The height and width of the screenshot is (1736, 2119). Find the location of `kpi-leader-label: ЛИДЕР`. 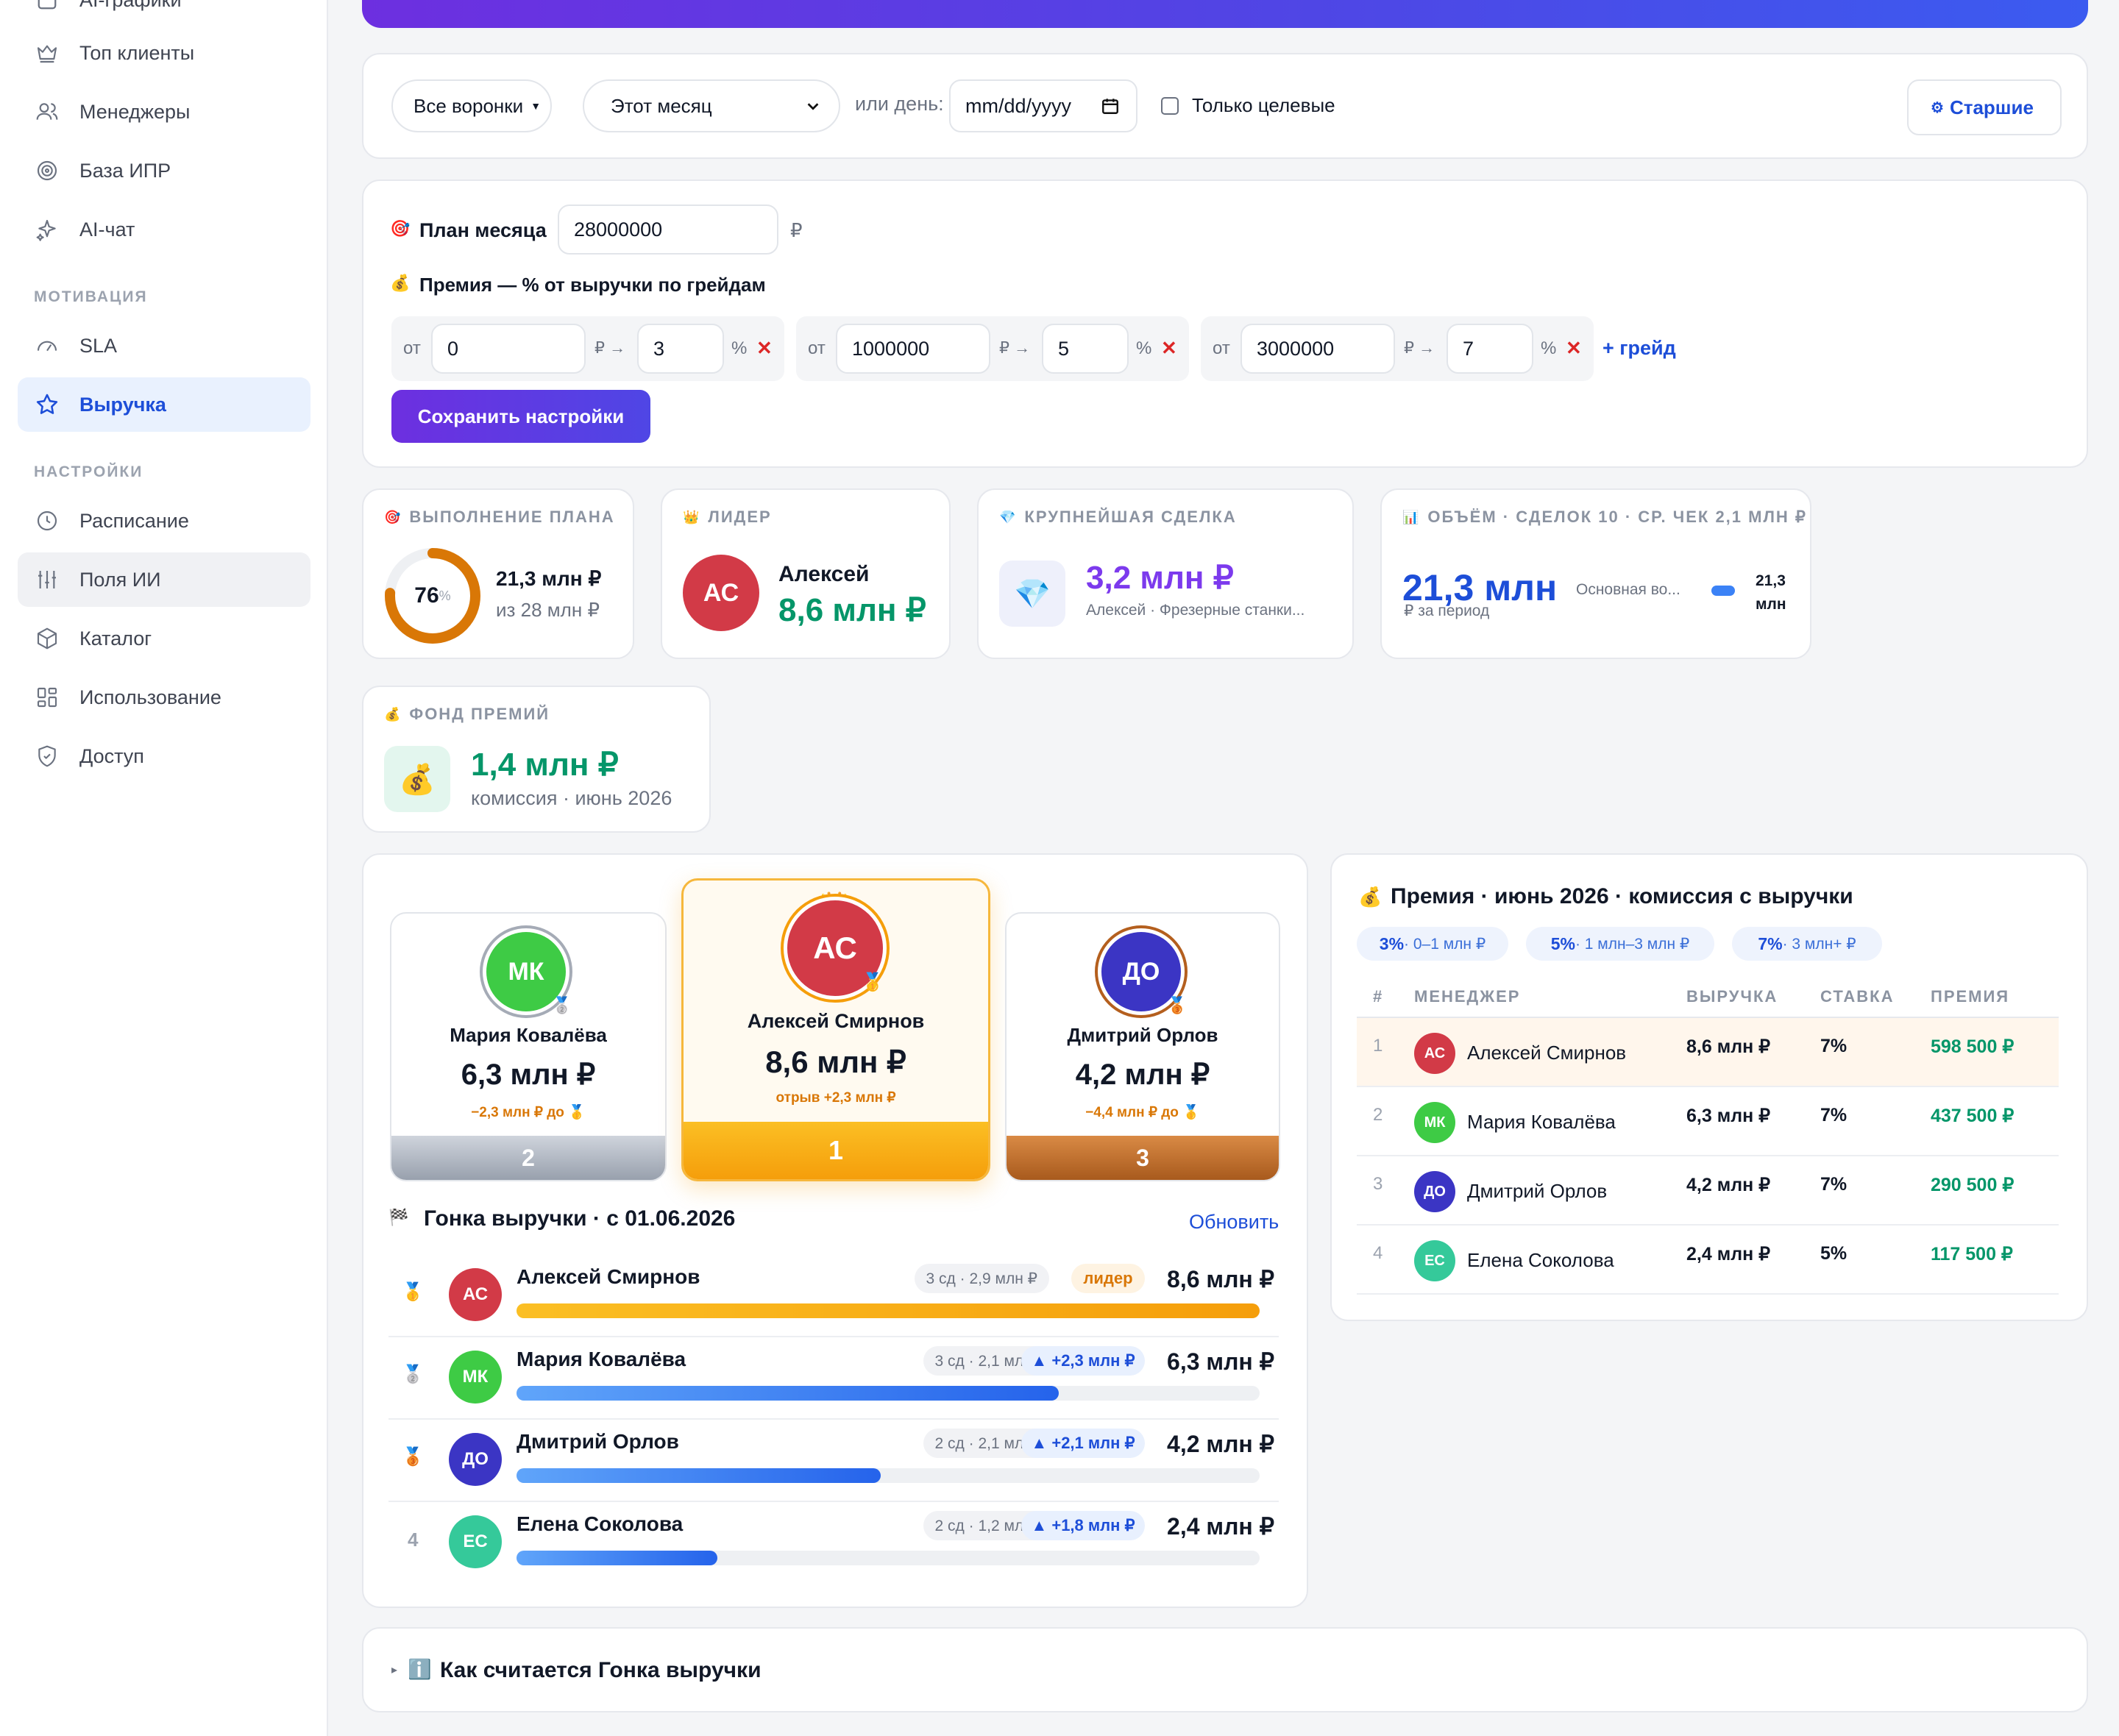

kpi-leader-label: ЛИДЕР is located at coordinates (740, 517).